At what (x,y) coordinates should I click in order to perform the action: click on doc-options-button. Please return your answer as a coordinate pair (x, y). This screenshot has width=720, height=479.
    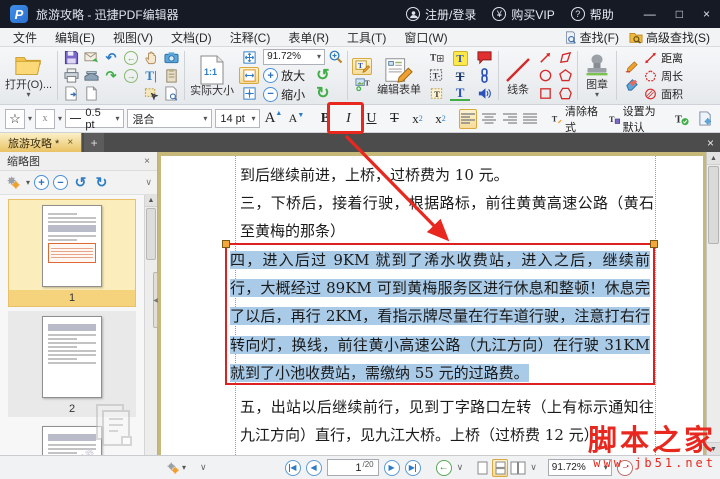
    Looking at the image, I should click on (171, 94).